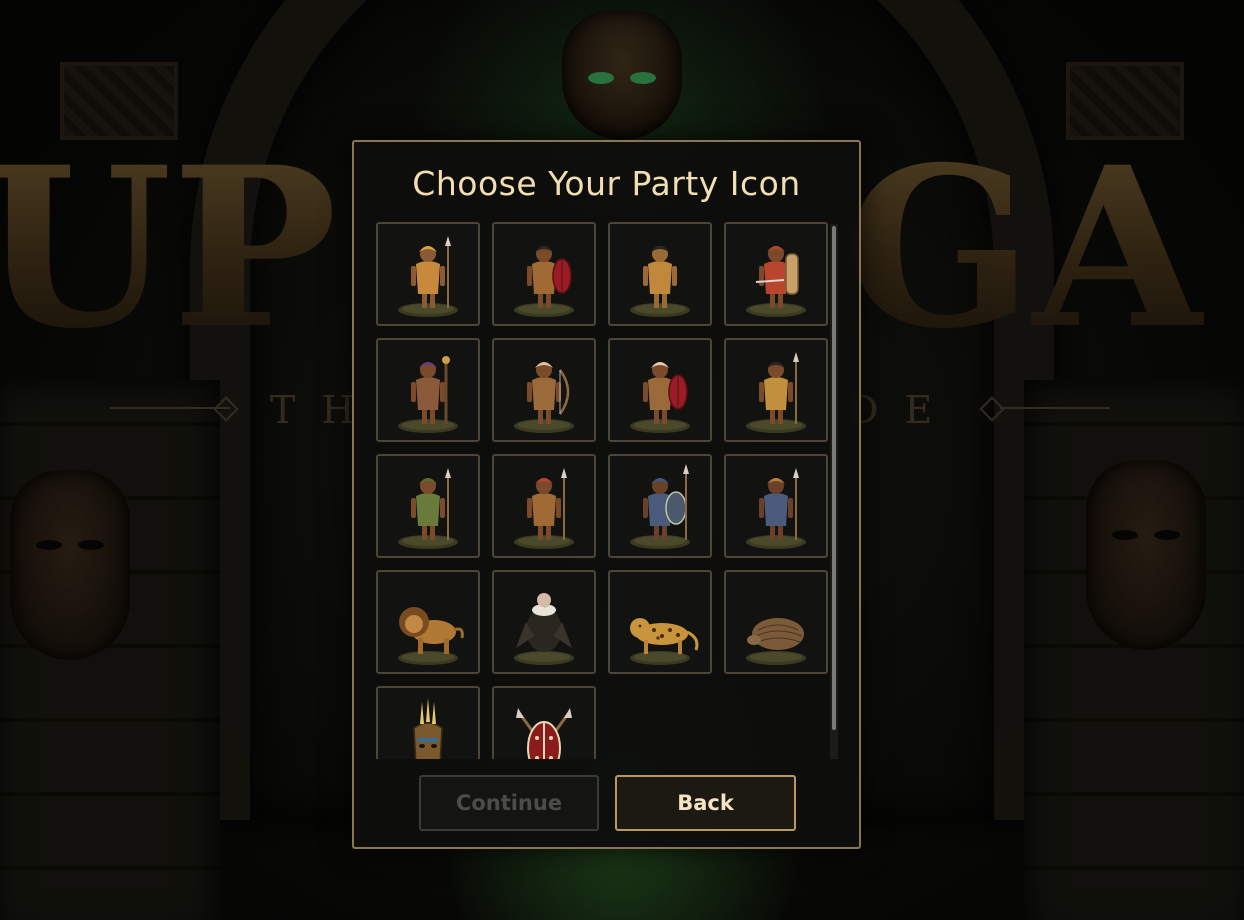  What do you see at coordinates (776, 281) in the screenshot?
I see `red-armored-swordsman-icon` at bounding box center [776, 281].